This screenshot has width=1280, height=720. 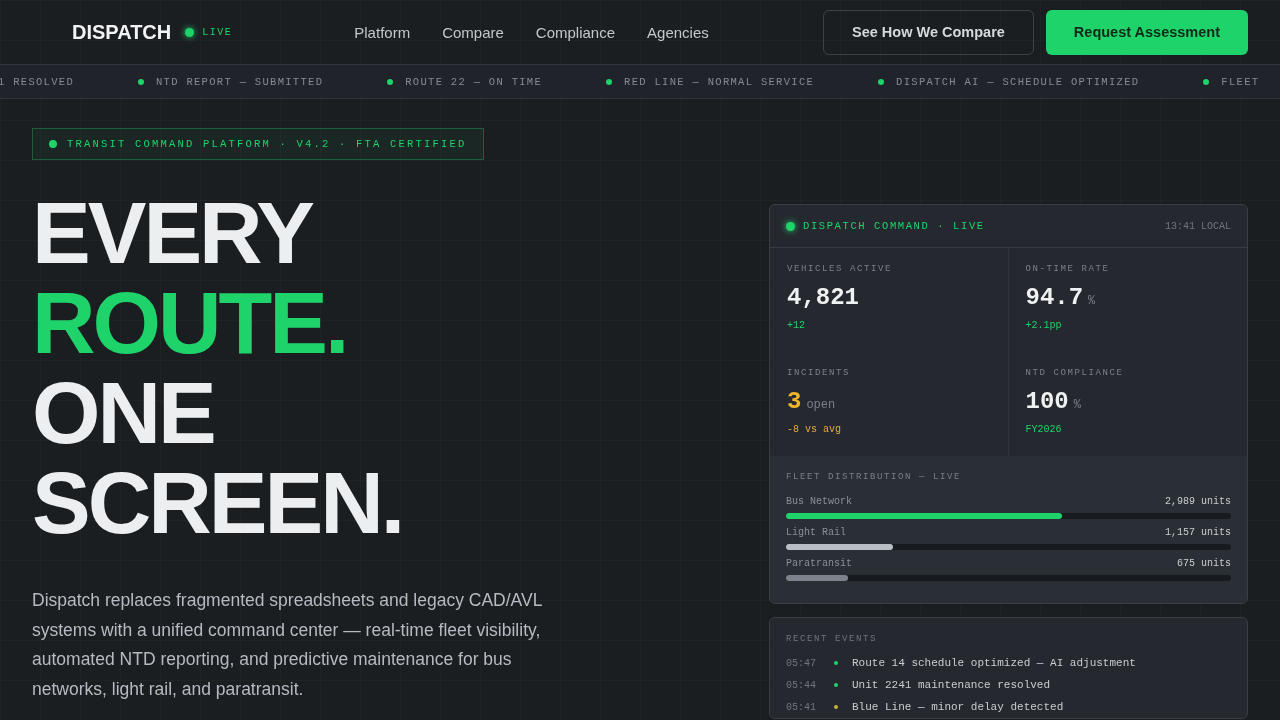 I want to click on fleet-label: Bus Network, so click(x=819, y=501).